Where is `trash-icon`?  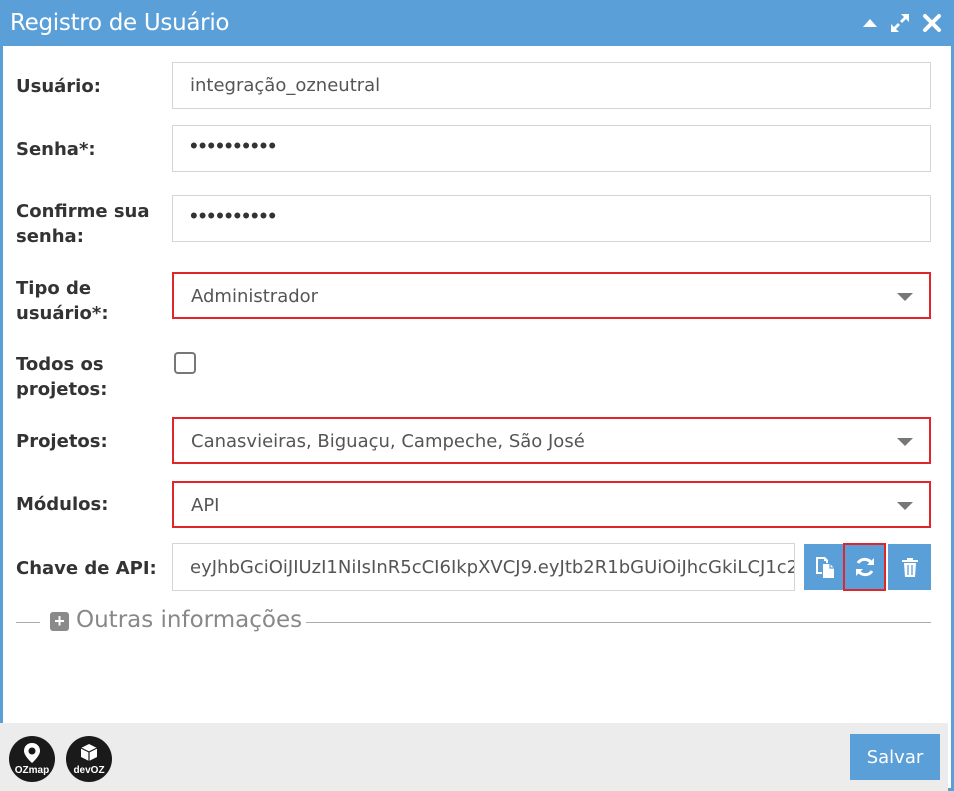 trash-icon is located at coordinates (909, 567).